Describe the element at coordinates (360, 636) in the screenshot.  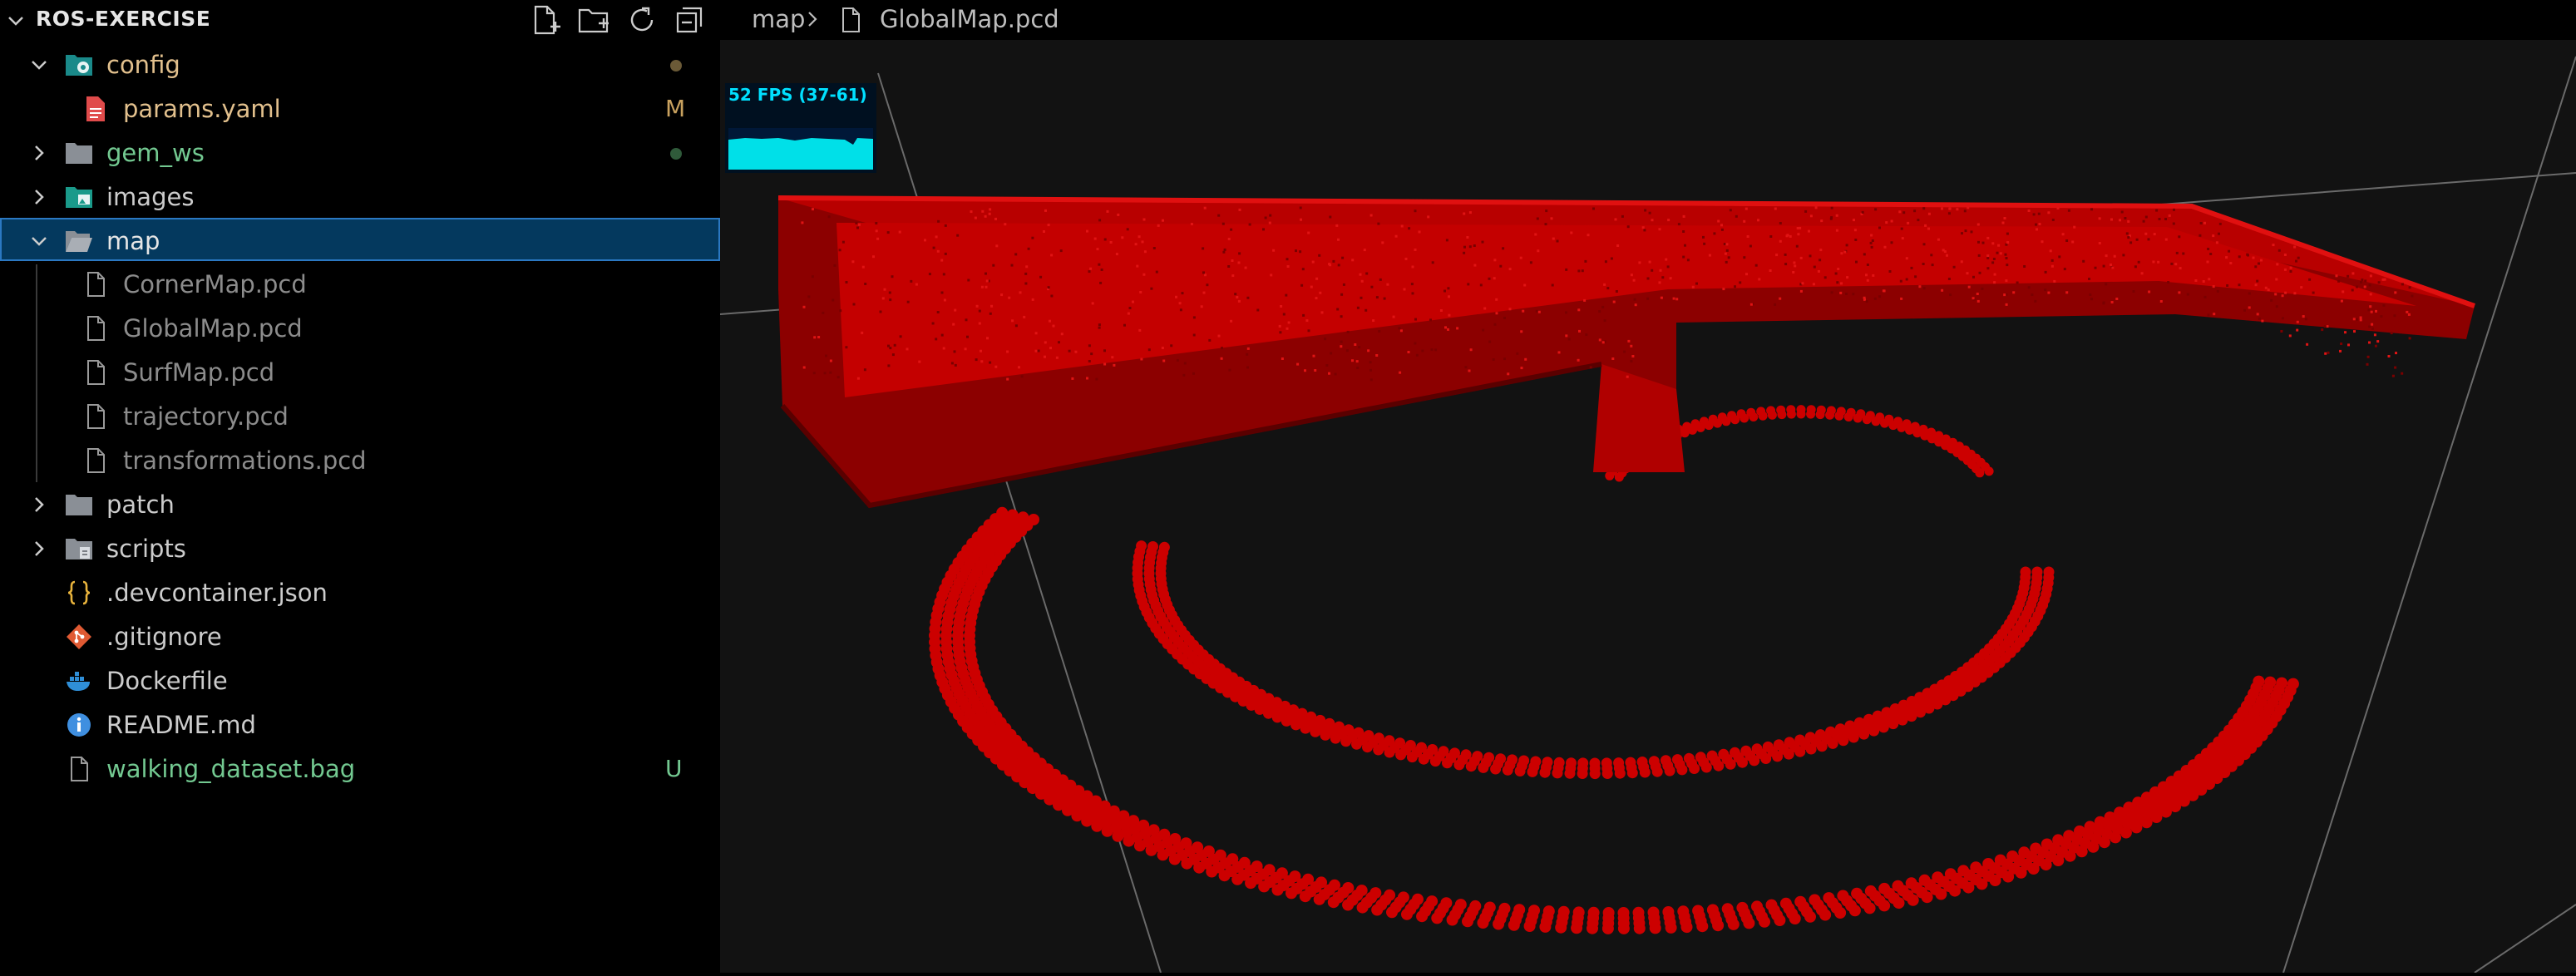
I see `tree-file-gitignore: .gitignore` at that location.